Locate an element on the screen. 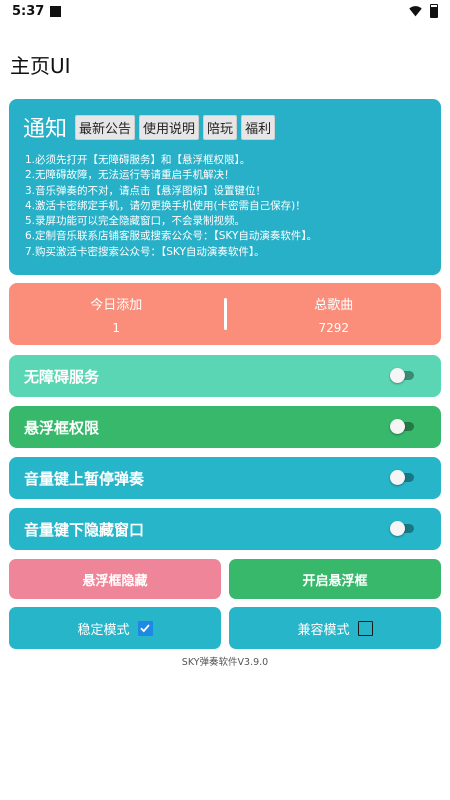 This screenshot has height=800, width=450. accessibility-service-label: 无障碍服务 is located at coordinates (62, 376).